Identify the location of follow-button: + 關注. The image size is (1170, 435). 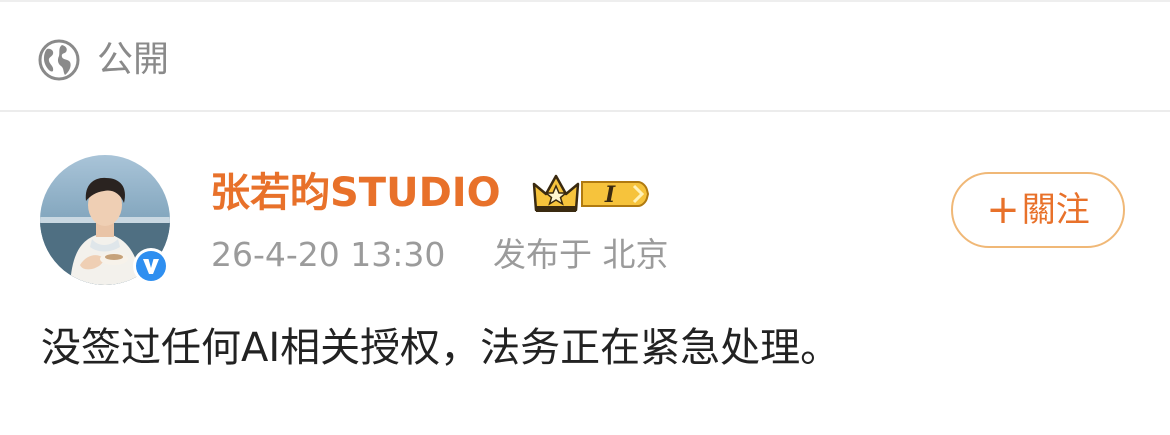
(1038, 210).